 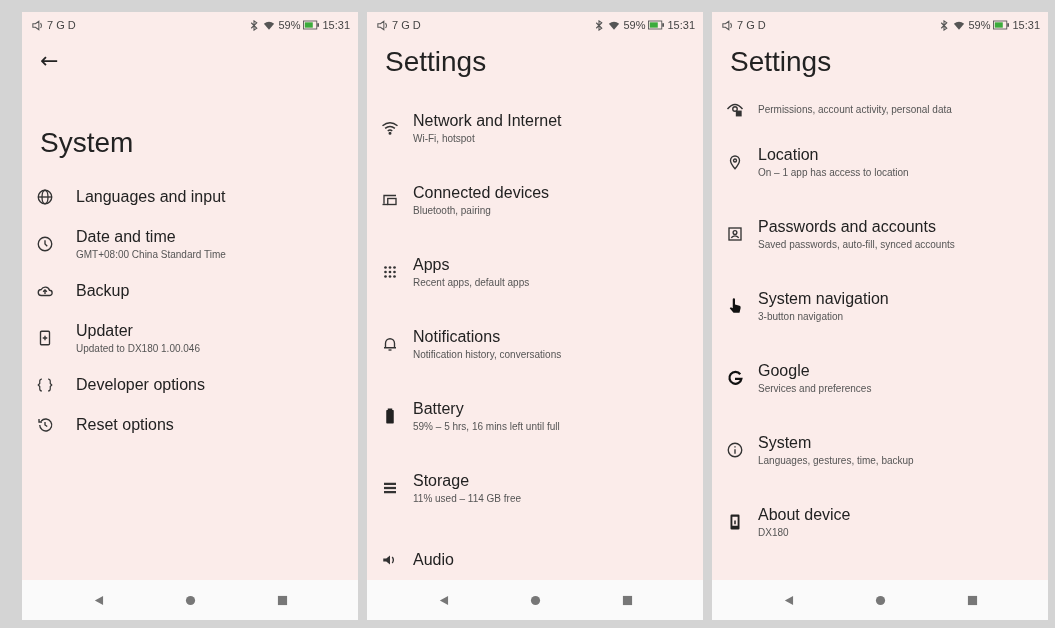 What do you see at coordinates (103, 291) in the screenshot?
I see `item-title: Backup` at bounding box center [103, 291].